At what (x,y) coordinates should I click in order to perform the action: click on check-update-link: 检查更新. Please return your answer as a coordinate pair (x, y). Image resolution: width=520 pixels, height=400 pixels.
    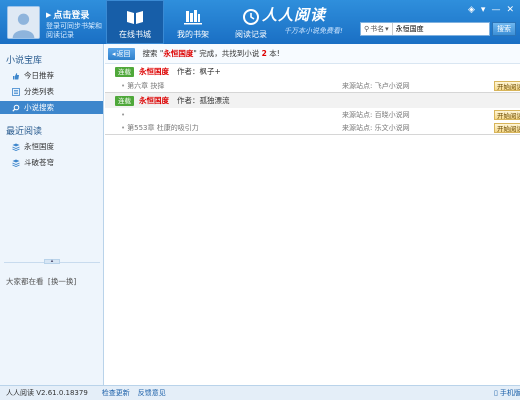
    Looking at the image, I should click on (116, 393).